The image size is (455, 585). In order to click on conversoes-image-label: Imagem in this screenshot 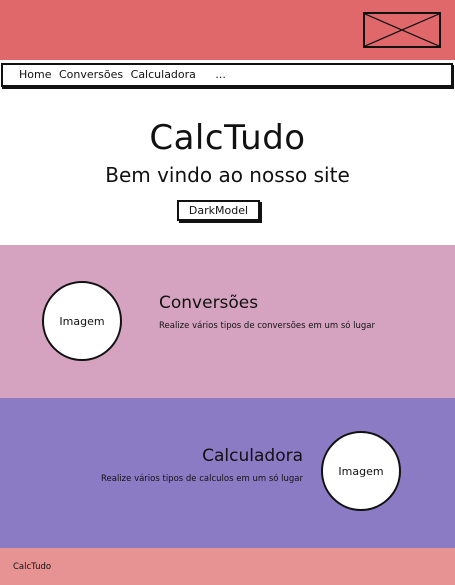, I will do `click(82, 321)`.